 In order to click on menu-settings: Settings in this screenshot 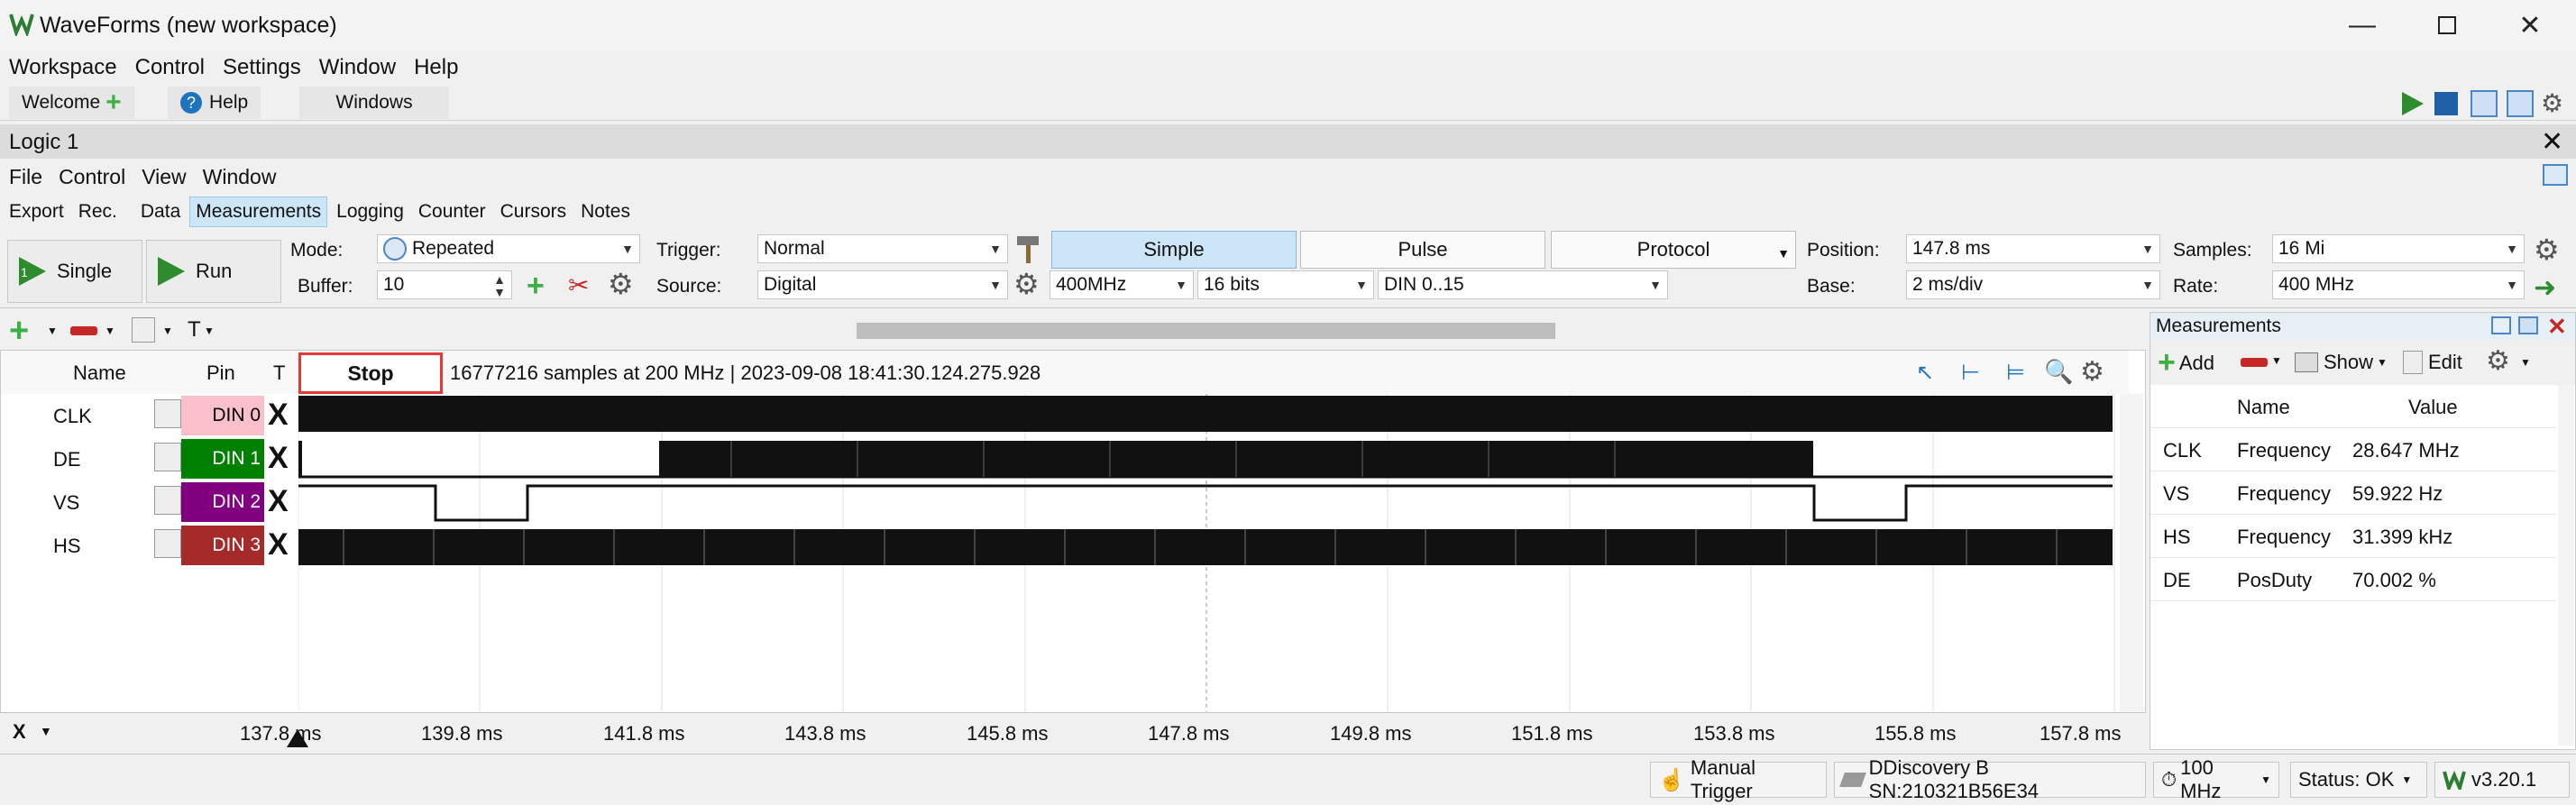, I will do `click(262, 67)`.